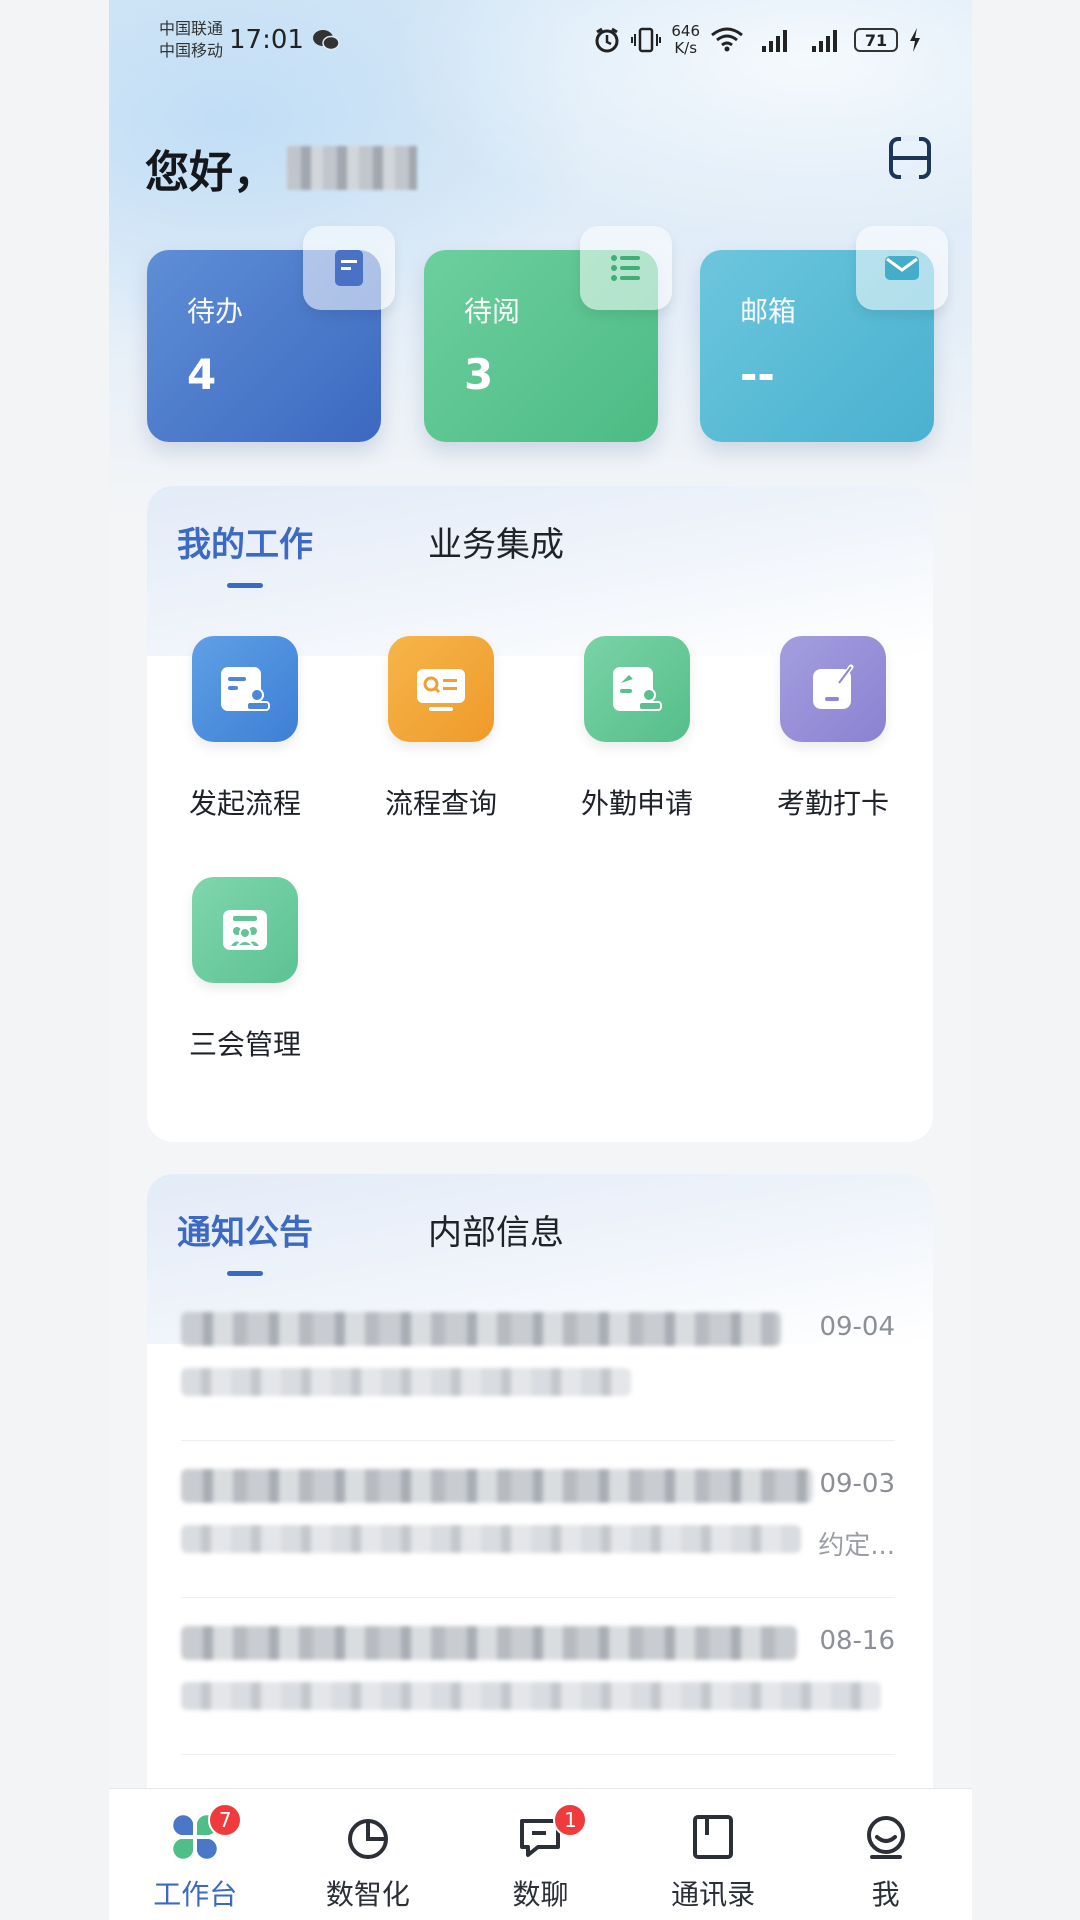 This screenshot has width=1080, height=1920. I want to click on app-label: 流程查询, so click(440, 803).